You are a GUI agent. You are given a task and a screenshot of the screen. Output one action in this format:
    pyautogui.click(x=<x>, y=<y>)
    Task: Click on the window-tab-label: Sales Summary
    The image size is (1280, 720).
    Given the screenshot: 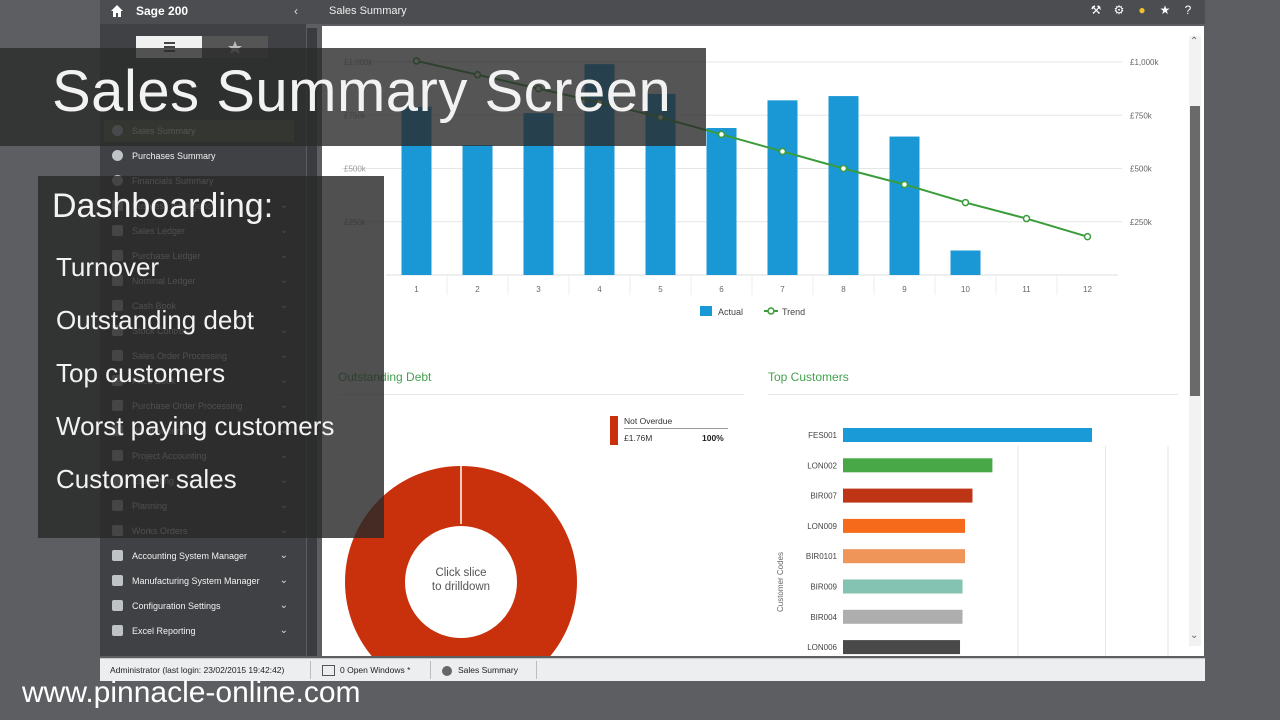 What is the action you would take?
    pyautogui.click(x=488, y=670)
    